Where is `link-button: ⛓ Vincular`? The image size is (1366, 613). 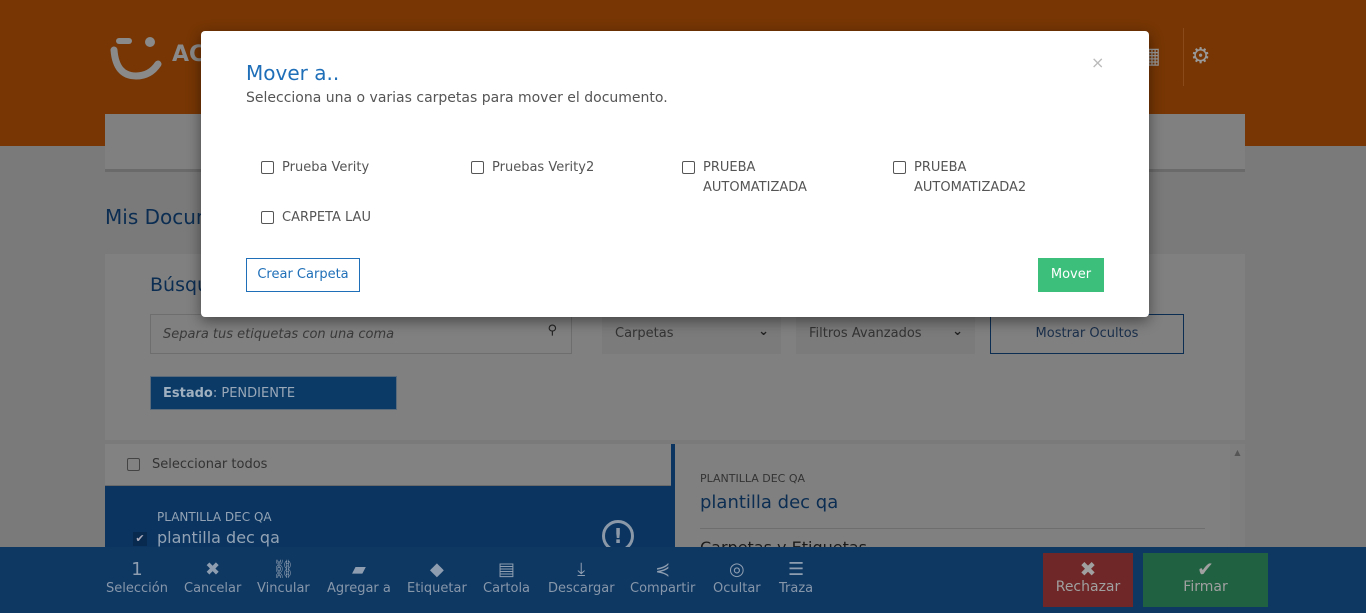
link-button: ⛓ Vincular is located at coordinates (283, 577).